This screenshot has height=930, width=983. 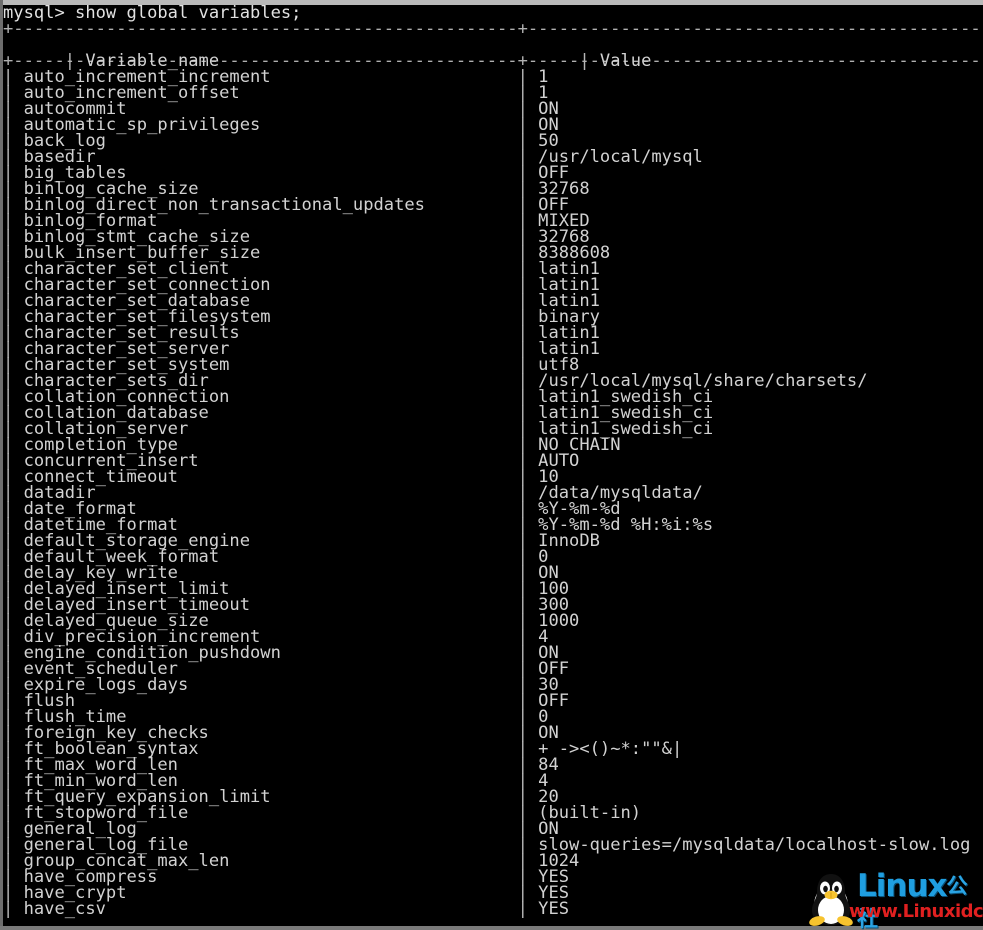 What do you see at coordinates (491, 928) in the screenshot?
I see `window-bottom-edge` at bounding box center [491, 928].